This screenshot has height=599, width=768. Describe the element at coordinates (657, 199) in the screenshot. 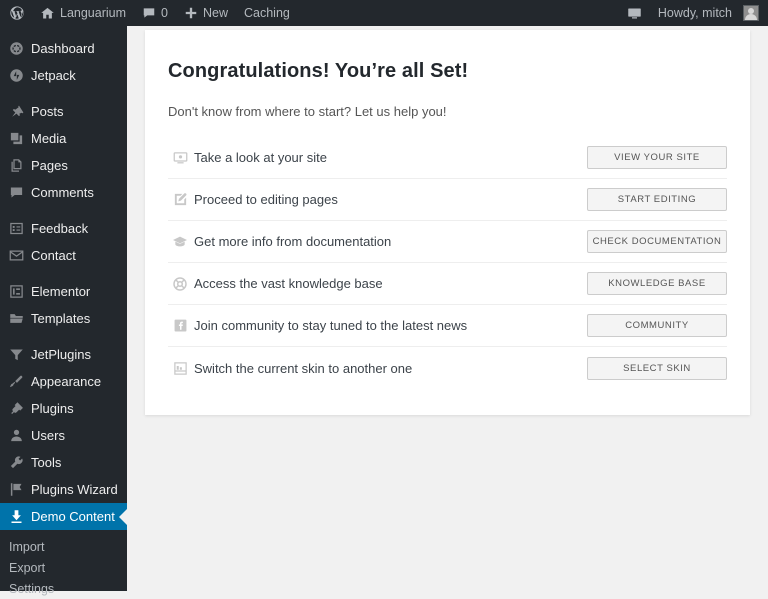

I see `start-editing-button: START EDITING` at that location.